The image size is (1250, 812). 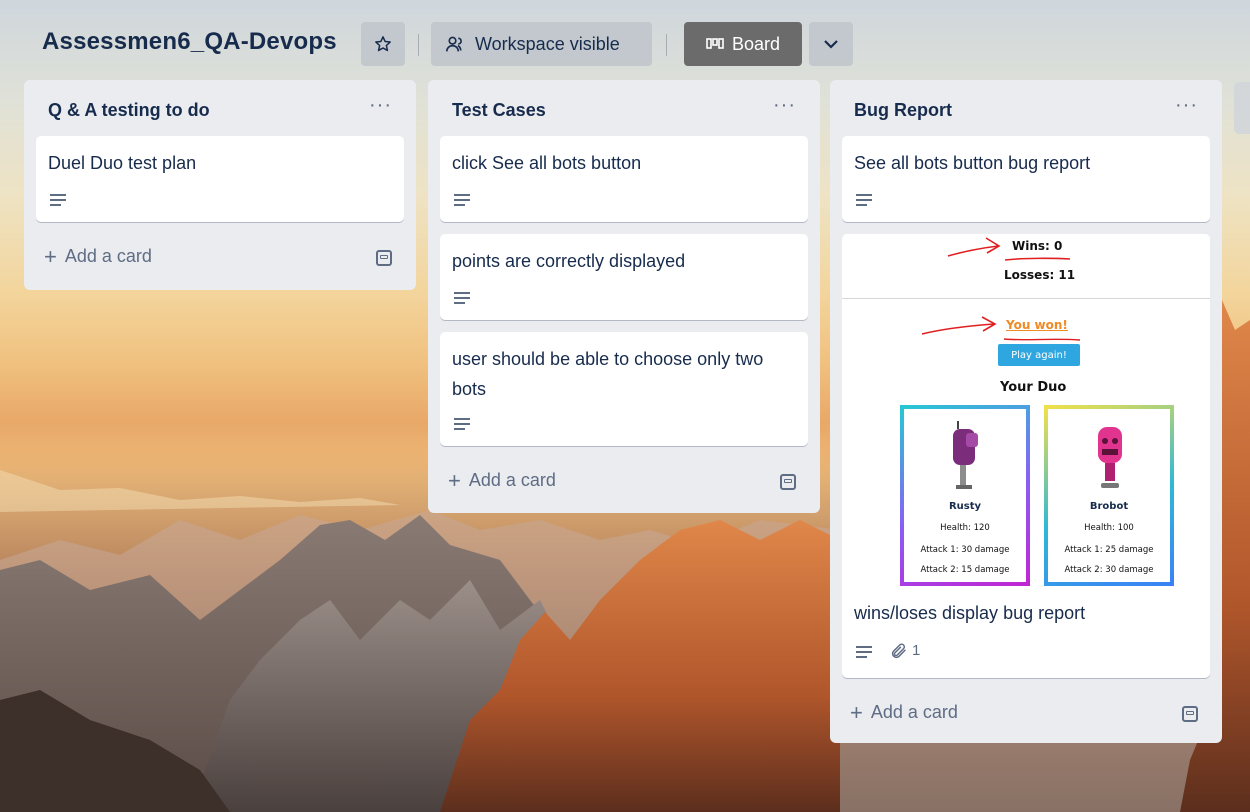 I want to click on list-title: Test Cases, so click(x=499, y=110).